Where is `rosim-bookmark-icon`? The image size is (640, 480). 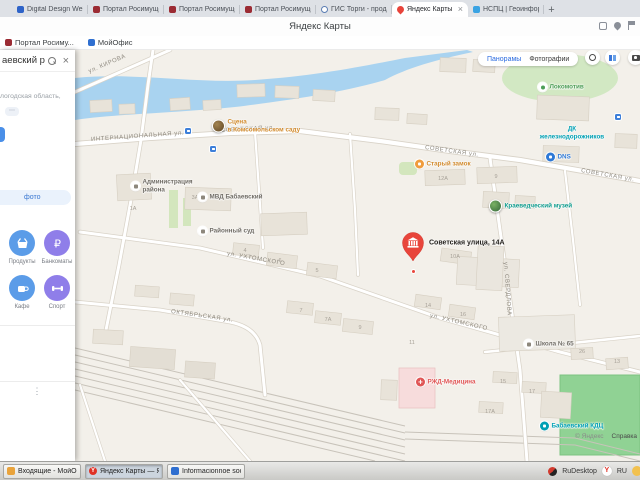
rosim-bookmark-icon is located at coordinates (8, 42).